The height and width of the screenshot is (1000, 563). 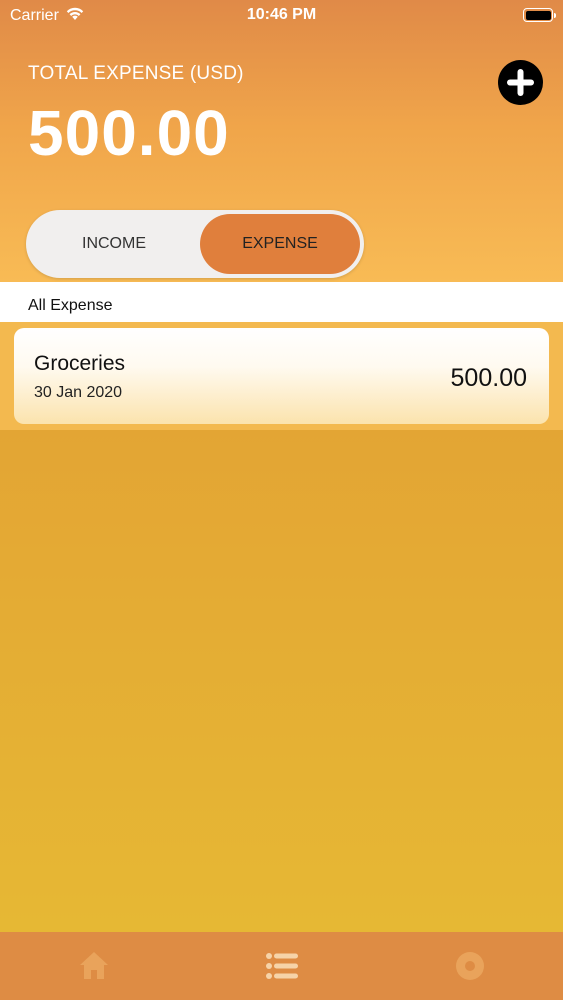 What do you see at coordinates (129, 133) in the screenshot?
I see `total-expense-value: 500.00` at bounding box center [129, 133].